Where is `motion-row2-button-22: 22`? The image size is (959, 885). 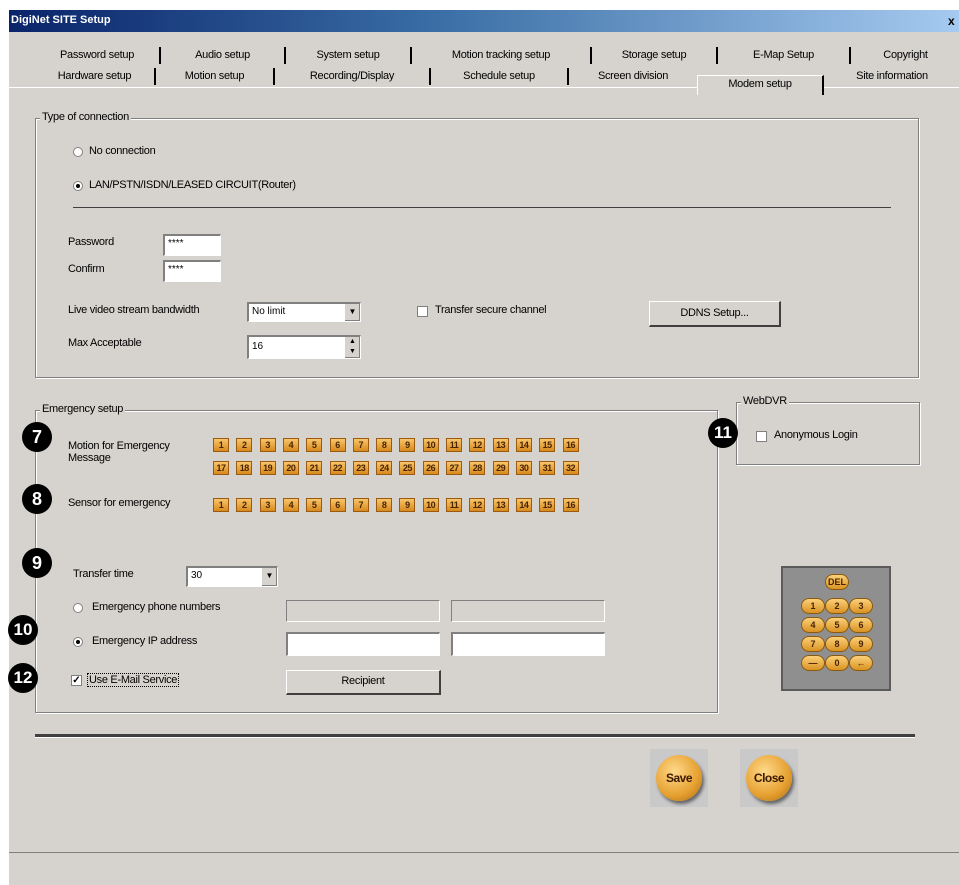 motion-row2-button-22: 22 is located at coordinates (337, 468).